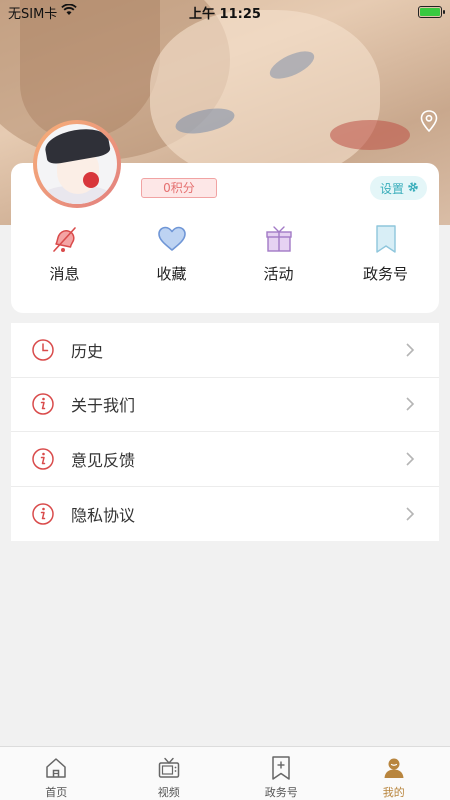 This screenshot has width=450, height=800. Describe the element at coordinates (33, 14) in the screenshot. I see `carrier-text: 无SIM卡` at that location.